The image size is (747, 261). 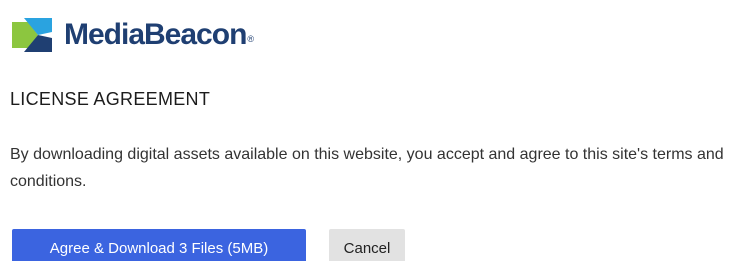 I want to click on action-bar: Agree & Download 3 Files (5MB) Cancel, so click(x=208, y=245).